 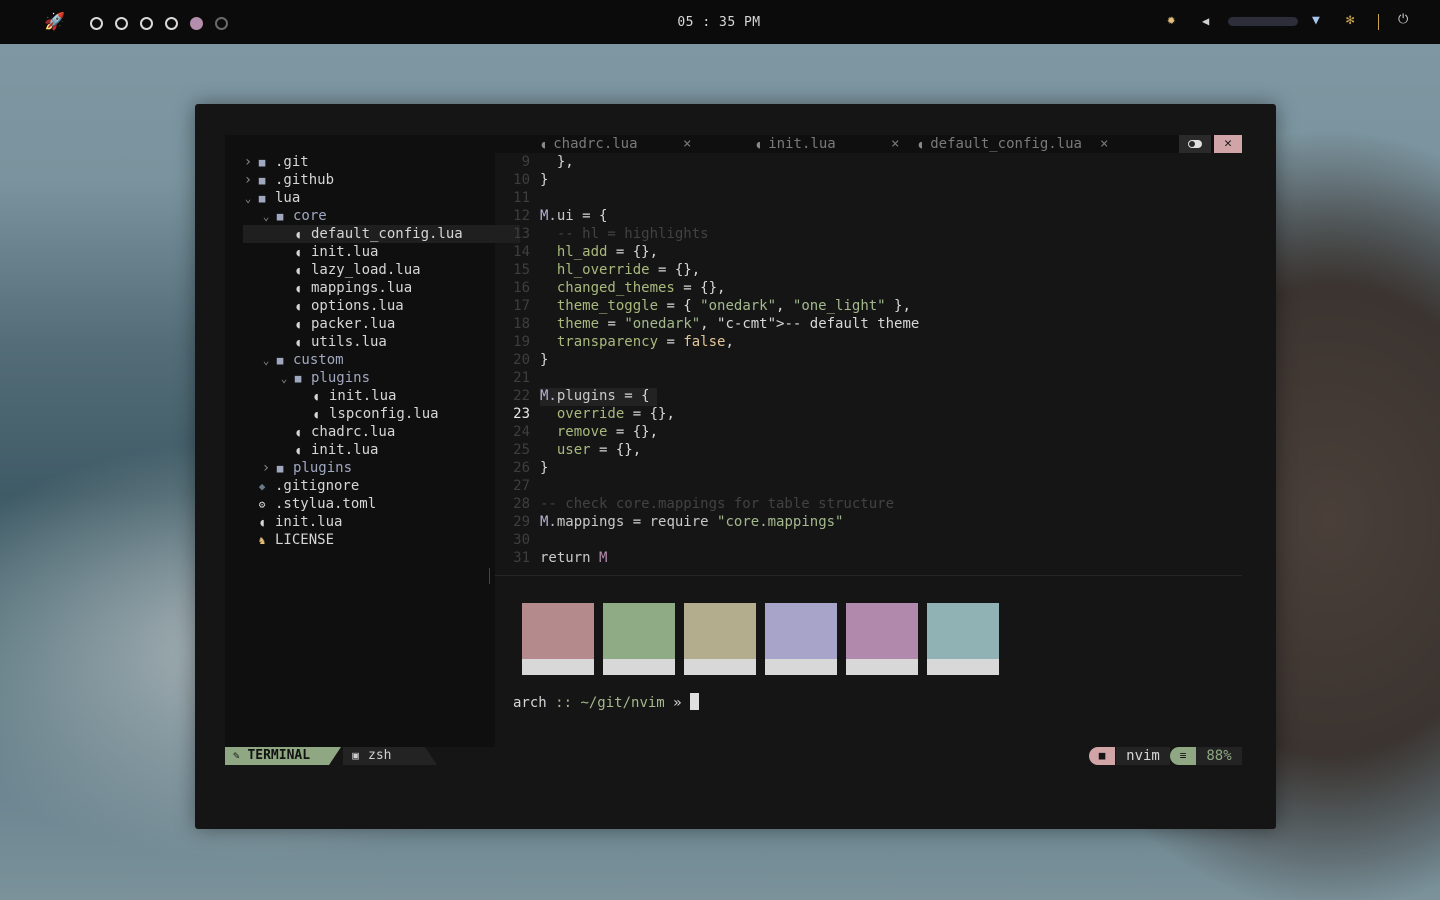 What do you see at coordinates (279, 540) in the screenshot?
I see `tree-file: ♞ LICENSE` at bounding box center [279, 540].